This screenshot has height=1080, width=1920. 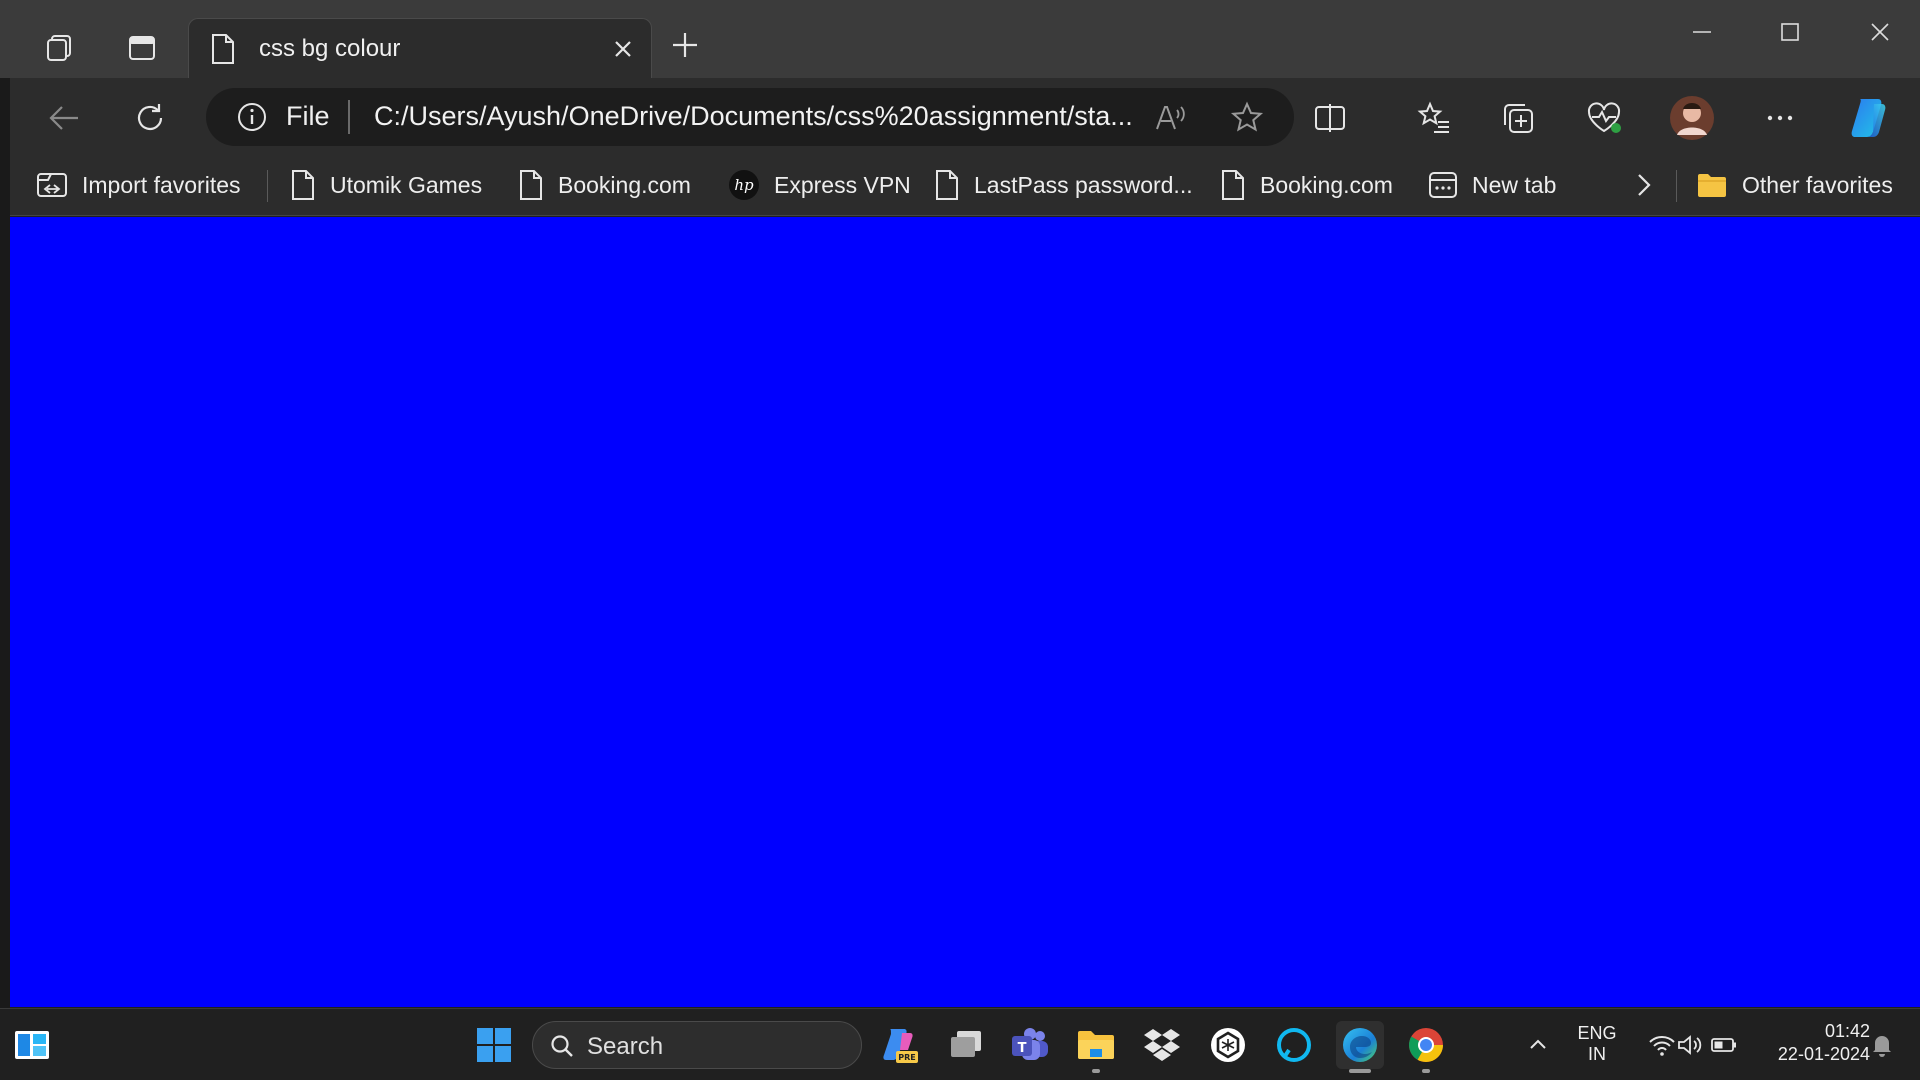 I want to click on workspaces-button, so click(x=60, y=48).